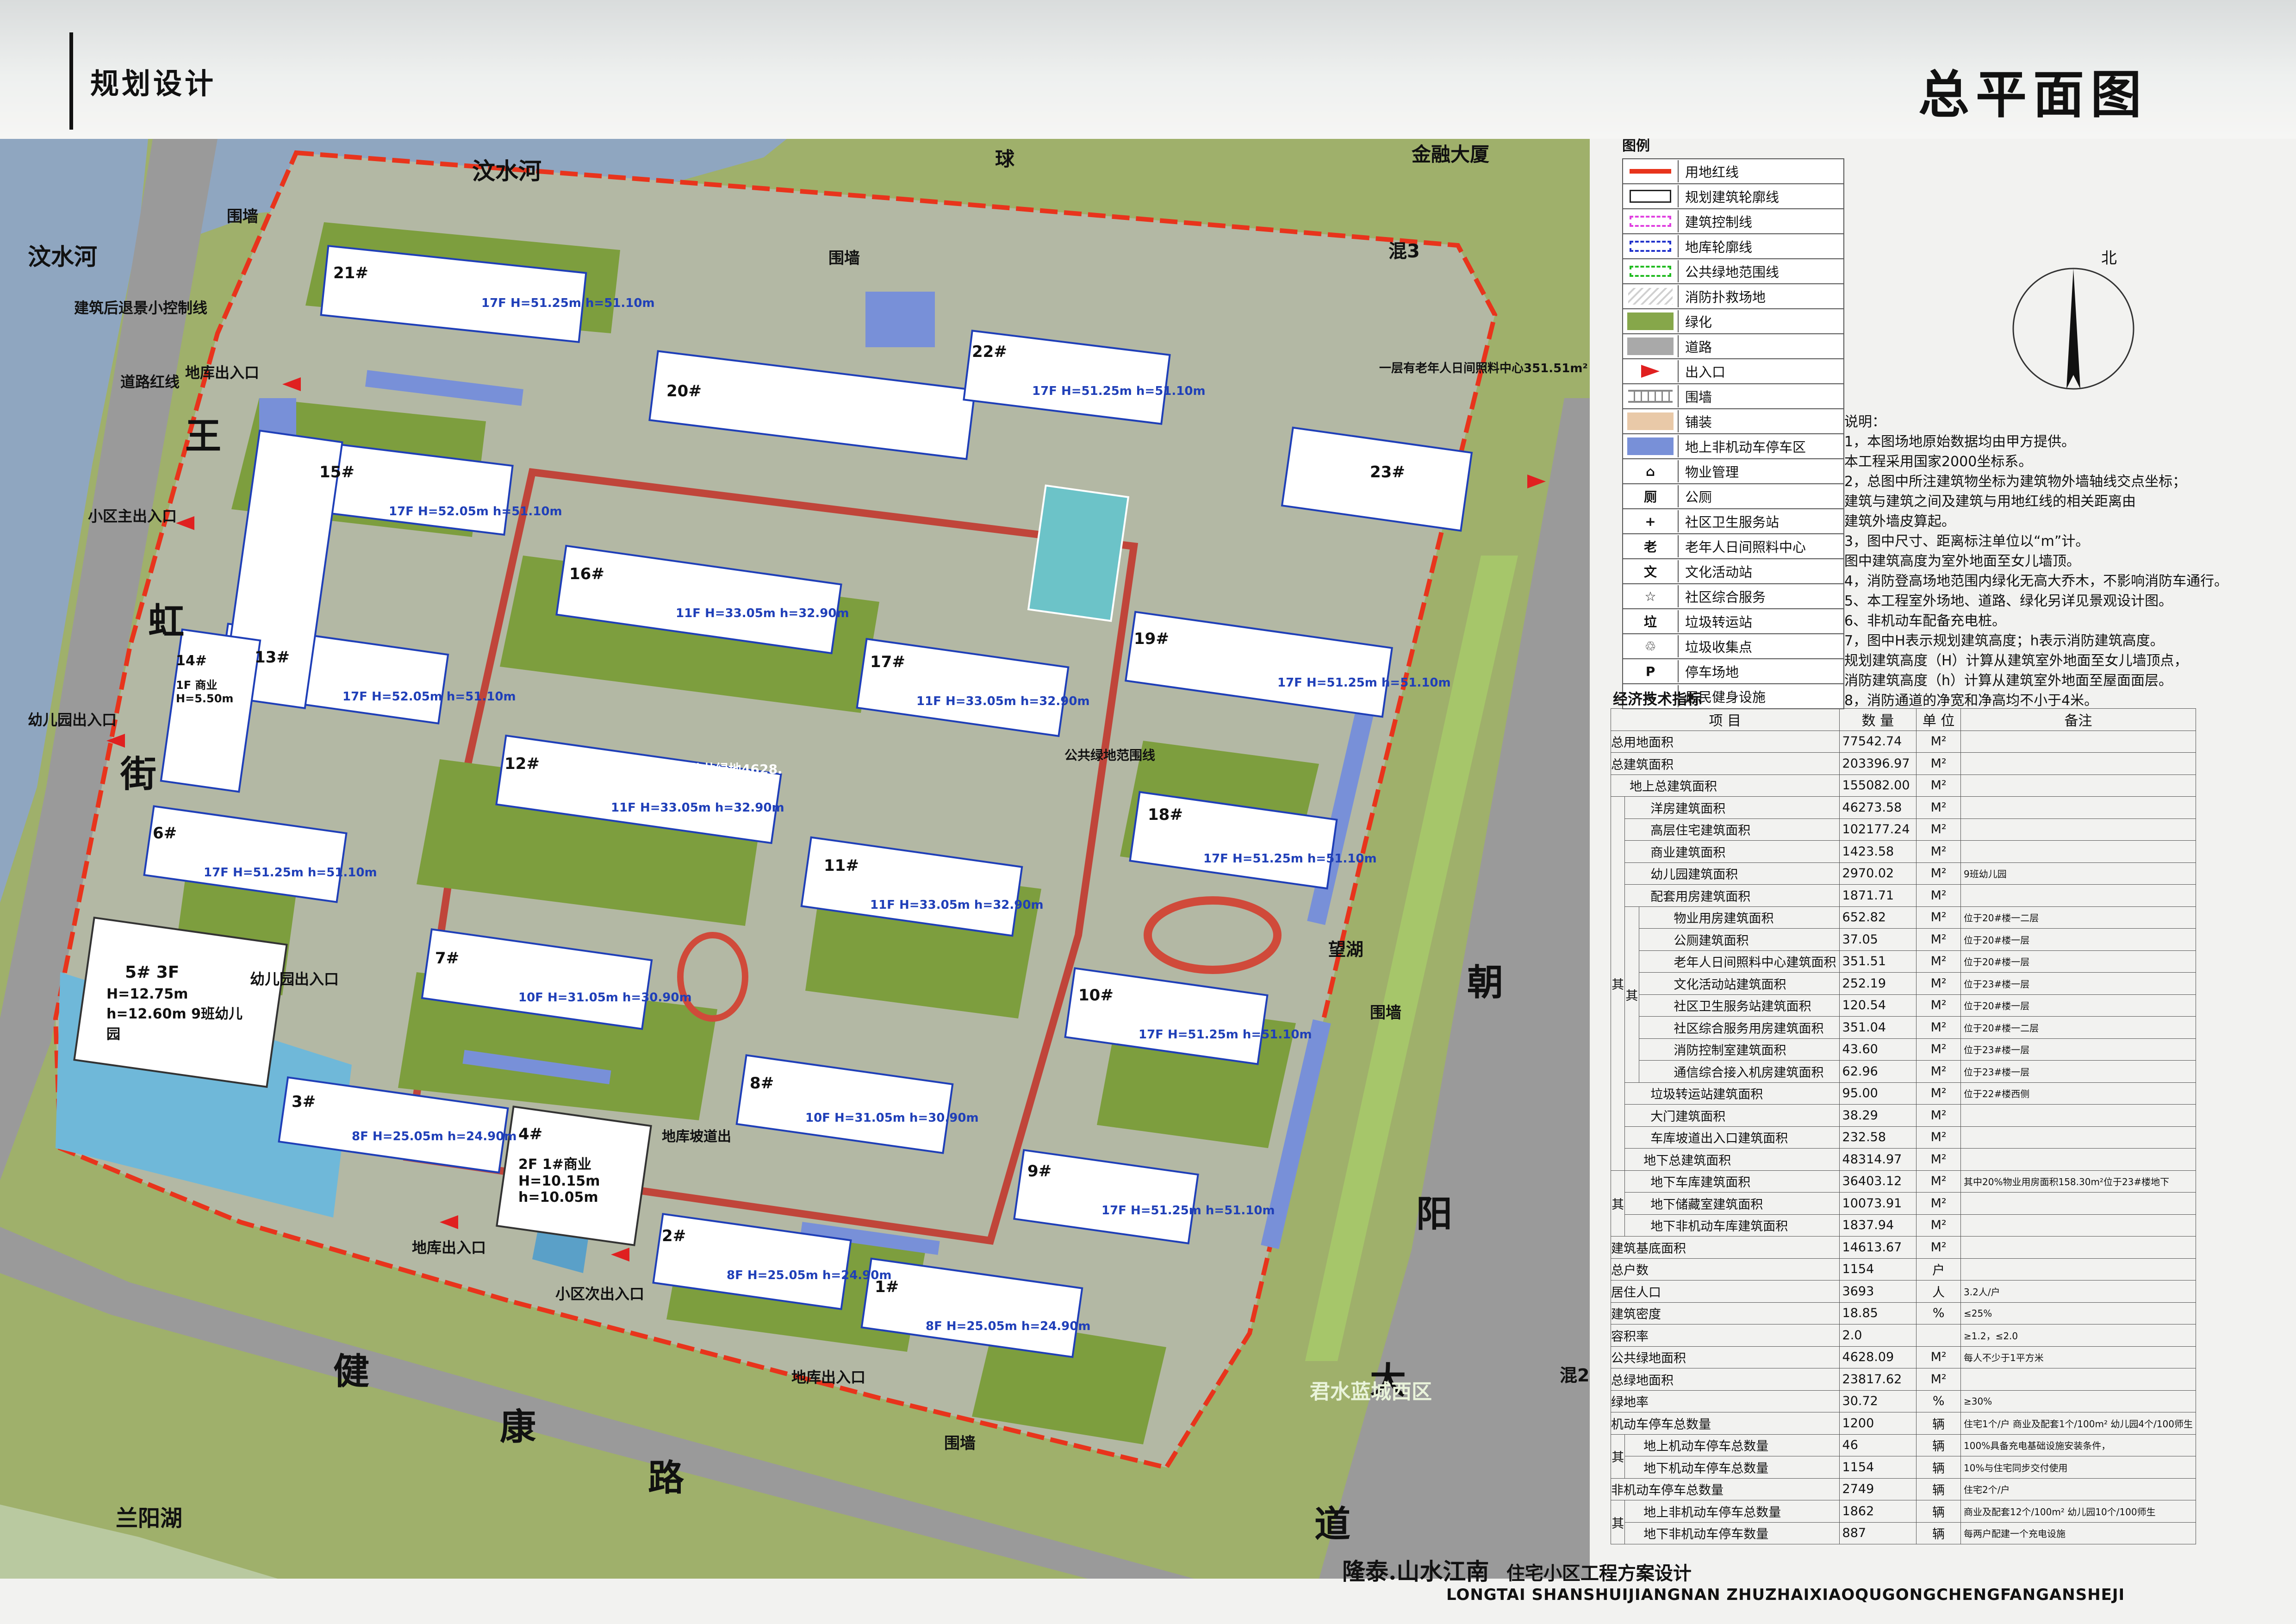 The width and height of the screenshot is (2296, 1624). What do you see at coordinates (1698, 347) in the screenshot?
I see `legend-item-label: 道路` at bounding box center [1698, 347].